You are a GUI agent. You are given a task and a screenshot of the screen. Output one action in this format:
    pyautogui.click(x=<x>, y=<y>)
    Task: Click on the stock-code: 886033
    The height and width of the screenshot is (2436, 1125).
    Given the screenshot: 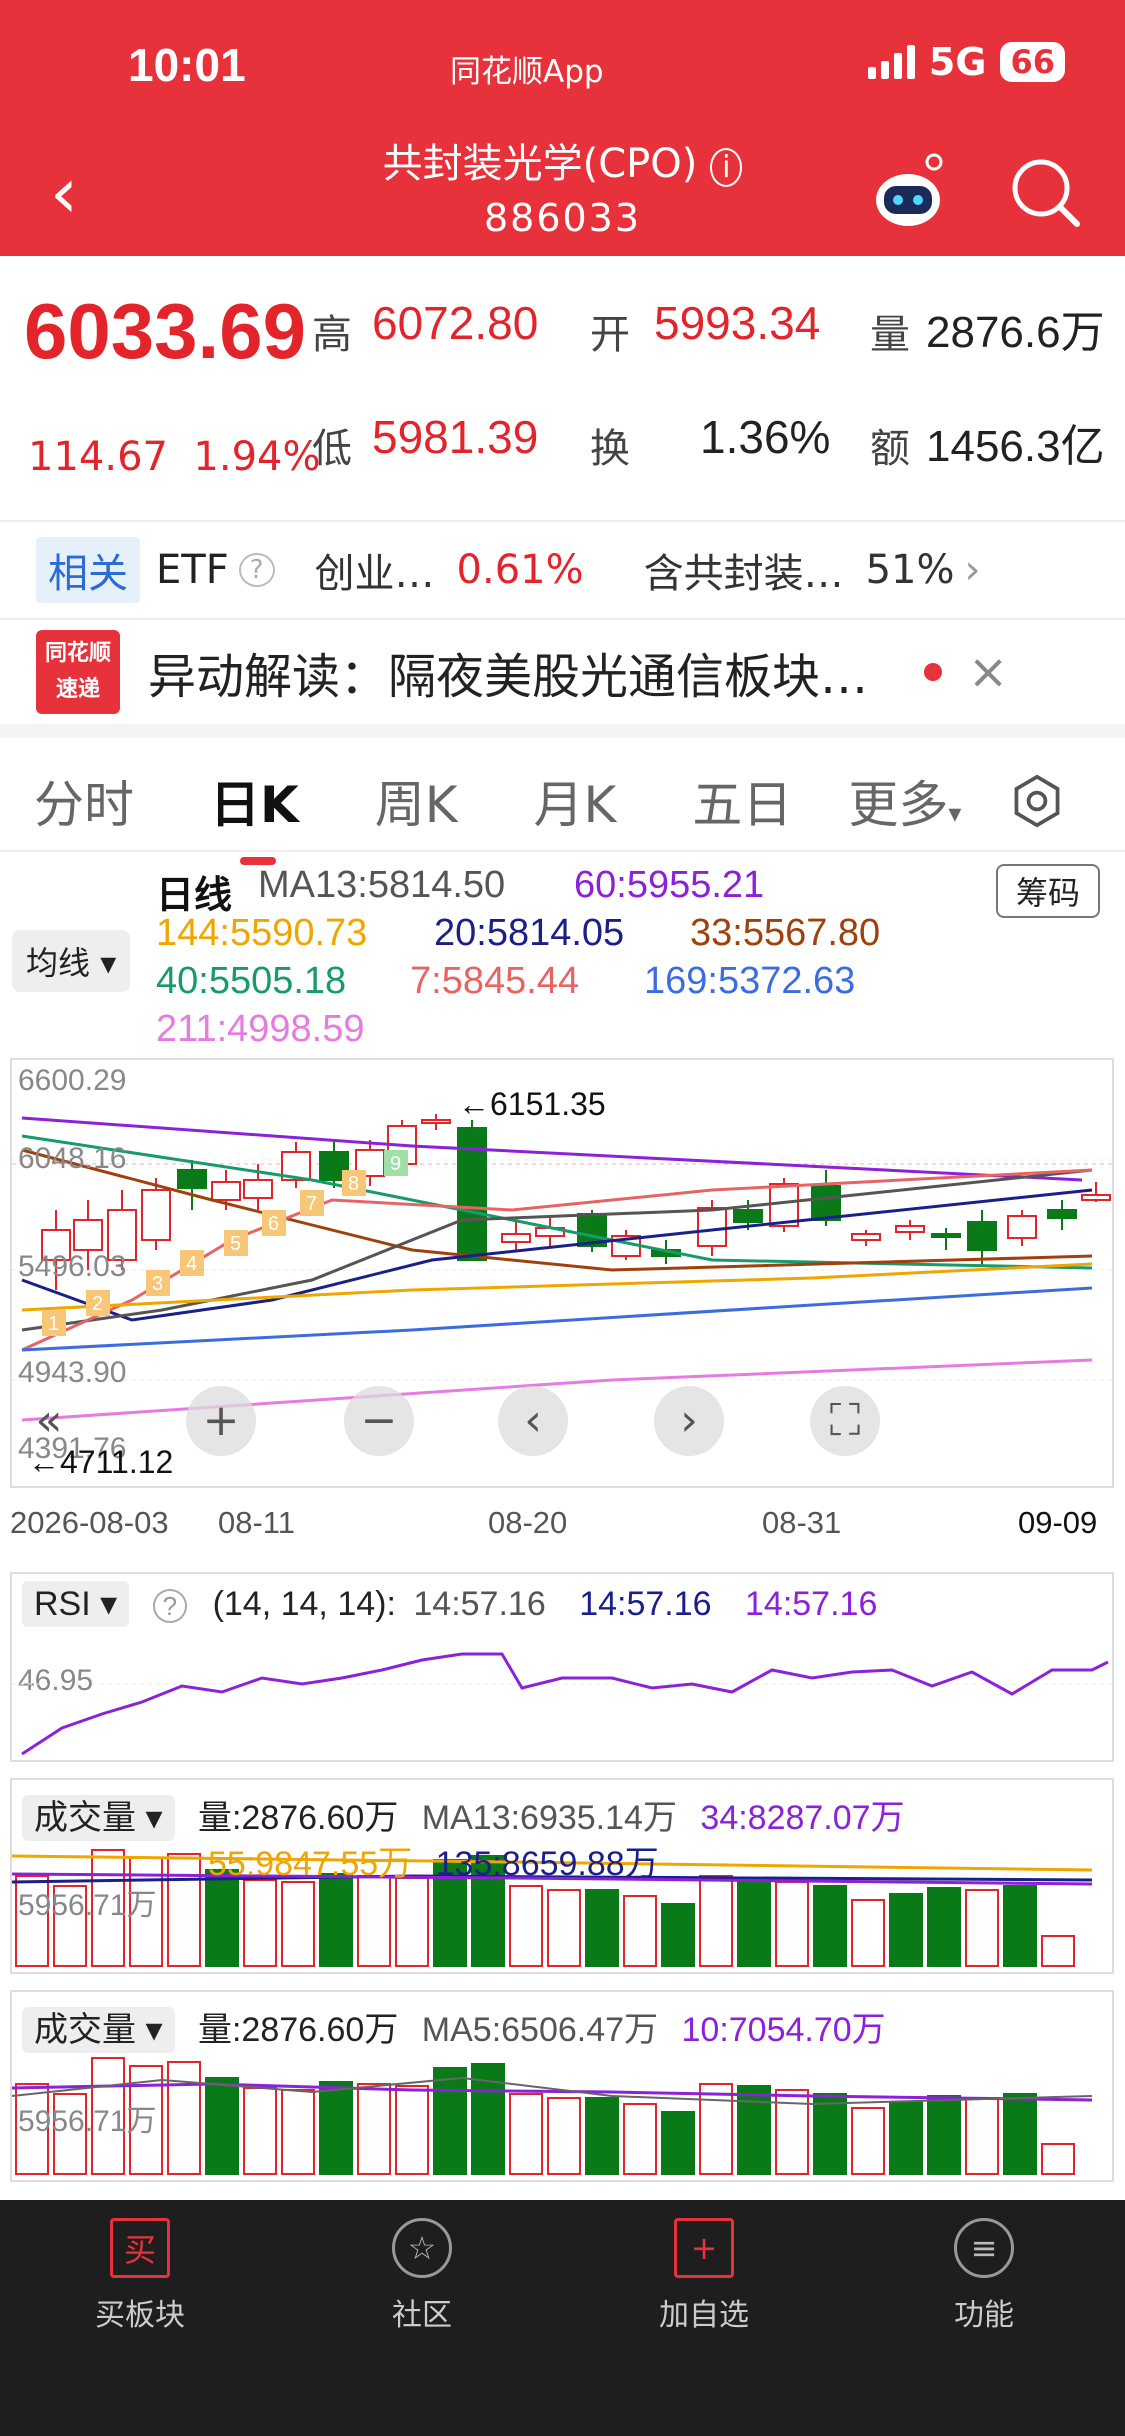 What is the action you would take?
    pyautogui.click(x=562, y=218)
    